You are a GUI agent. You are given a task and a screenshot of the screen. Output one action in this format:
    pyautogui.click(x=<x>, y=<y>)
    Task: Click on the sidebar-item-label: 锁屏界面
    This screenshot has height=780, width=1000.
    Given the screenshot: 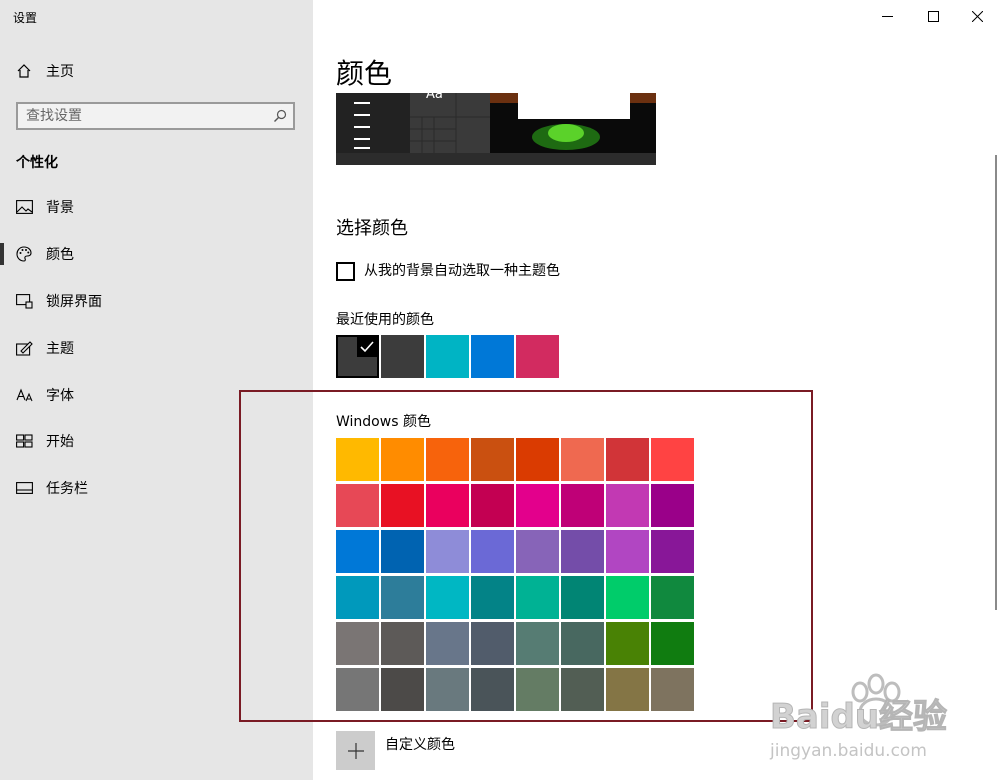 What is the action you would take?
    pyautogui.click(x=74, y=302)
    